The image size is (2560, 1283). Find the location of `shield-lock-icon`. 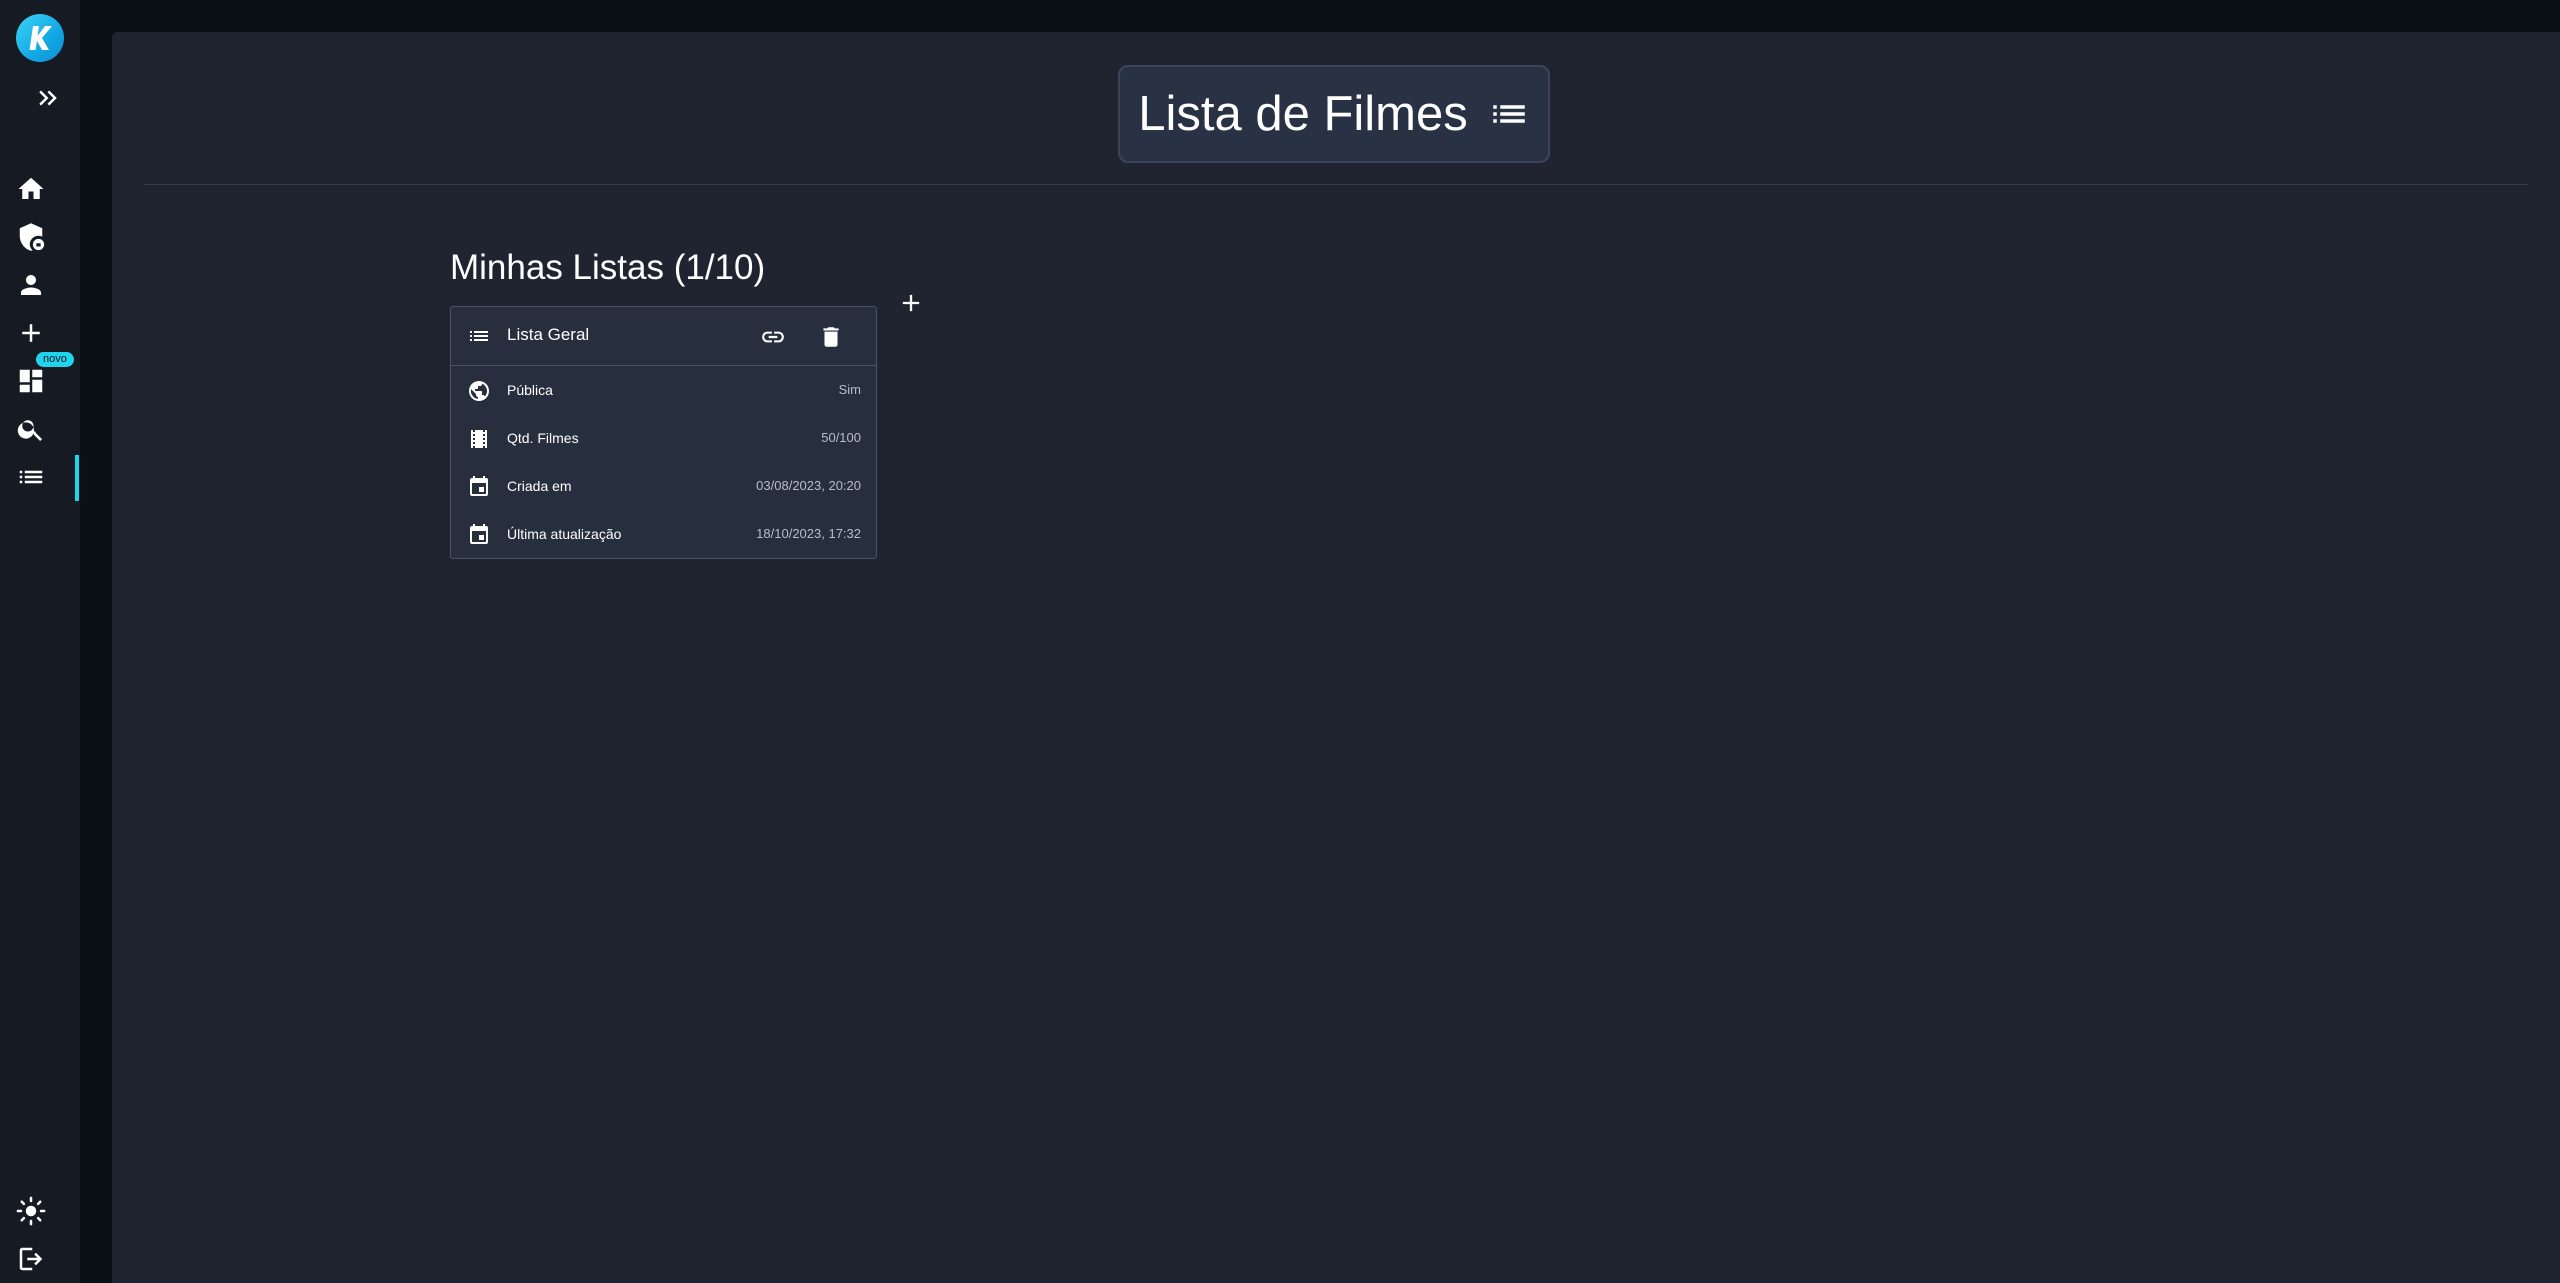

shield-lock-icon is located at coordinates (32, 237).